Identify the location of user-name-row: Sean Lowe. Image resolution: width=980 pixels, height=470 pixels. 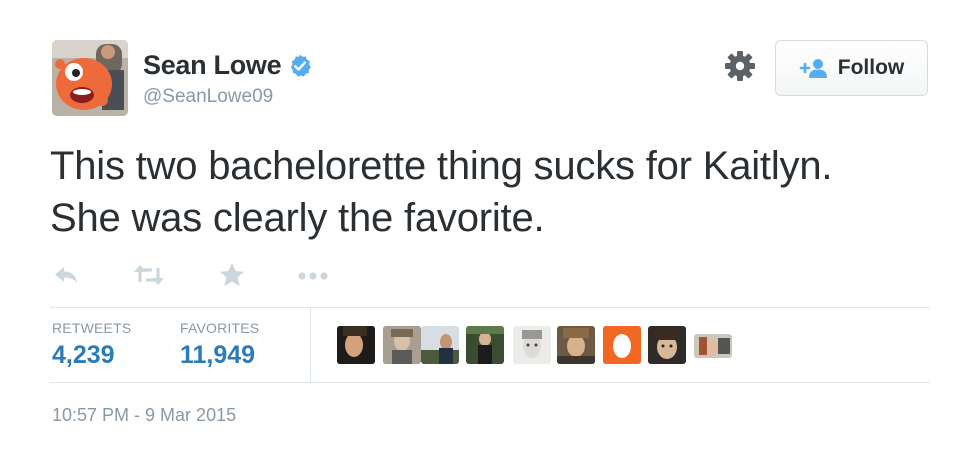
(227, 65).